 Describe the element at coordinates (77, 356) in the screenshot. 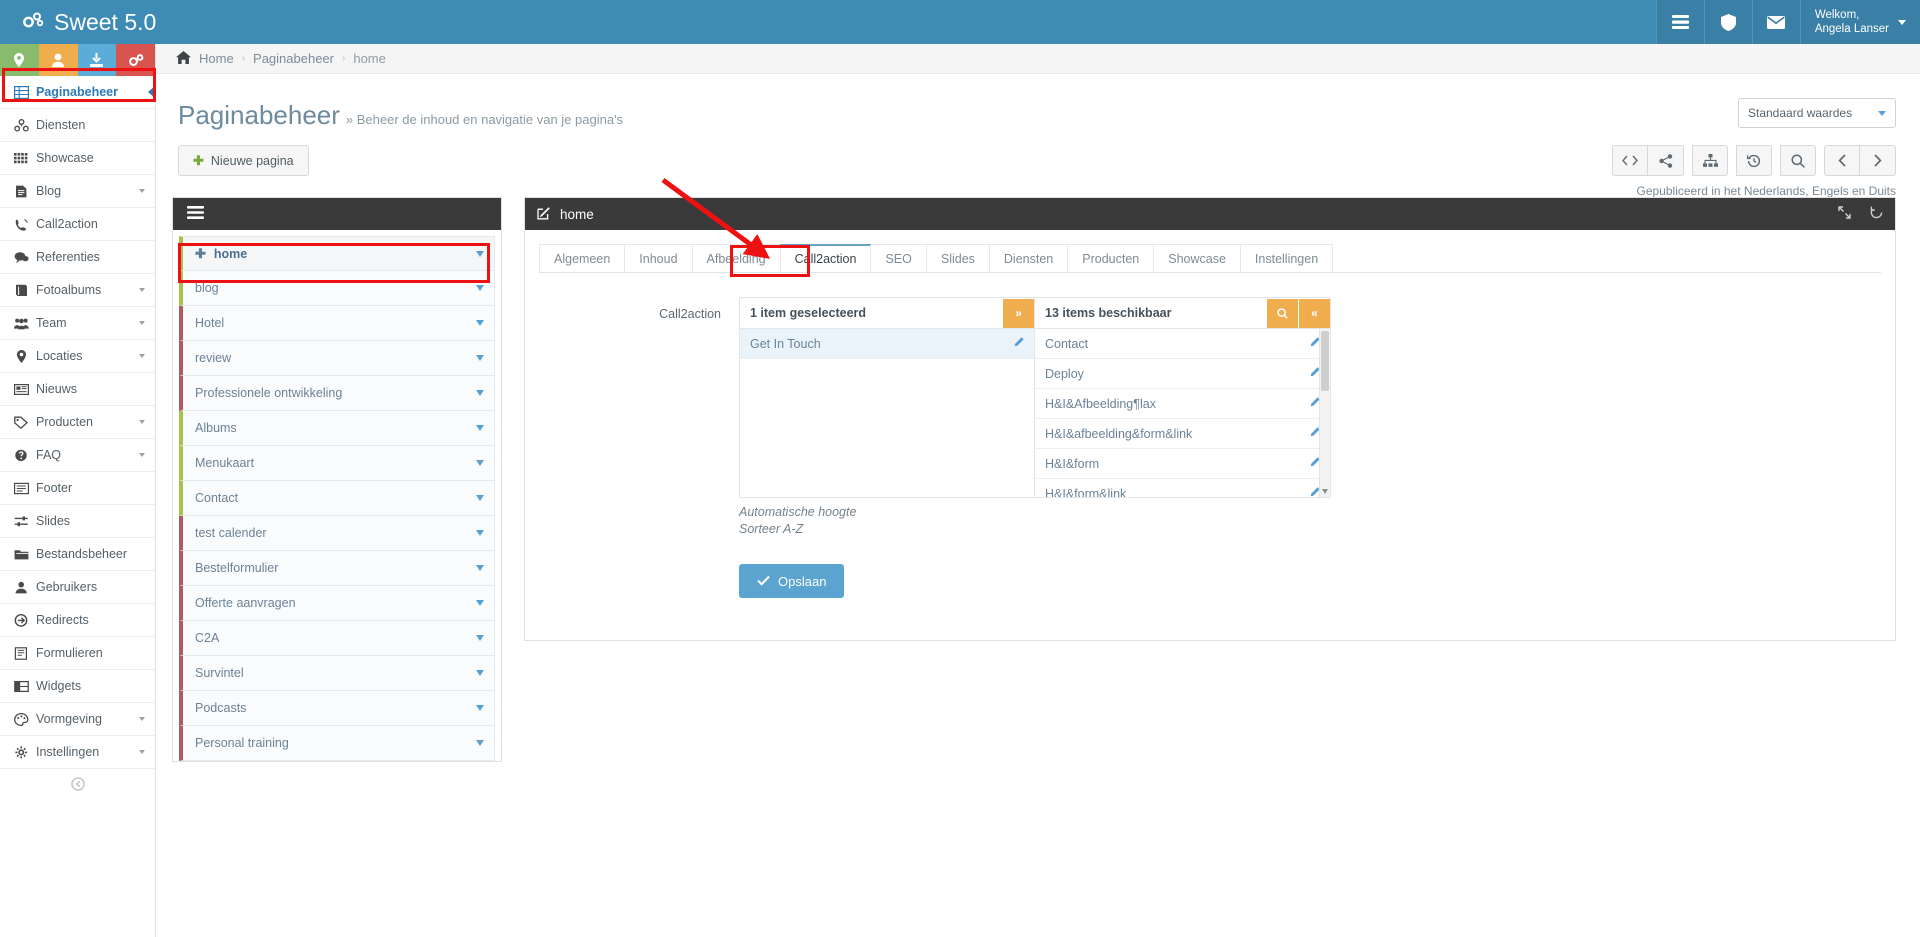

I see `sidebar-item-locaties: Locaties` at that location.